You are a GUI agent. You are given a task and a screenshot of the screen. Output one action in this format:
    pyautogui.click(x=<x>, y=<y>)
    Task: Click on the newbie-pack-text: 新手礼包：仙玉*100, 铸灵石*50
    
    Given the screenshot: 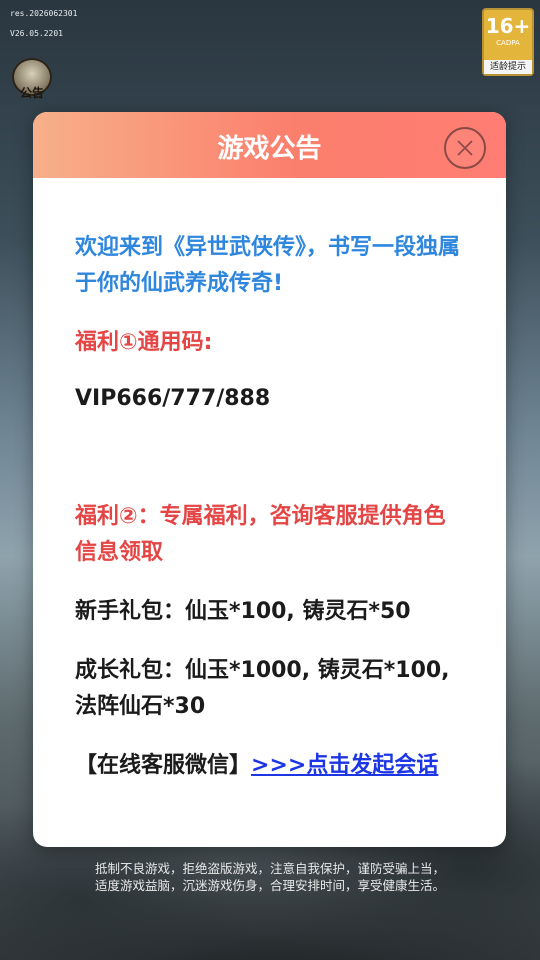 What is the action you would take?
    pyautogui.click(x=243, y=611)
    